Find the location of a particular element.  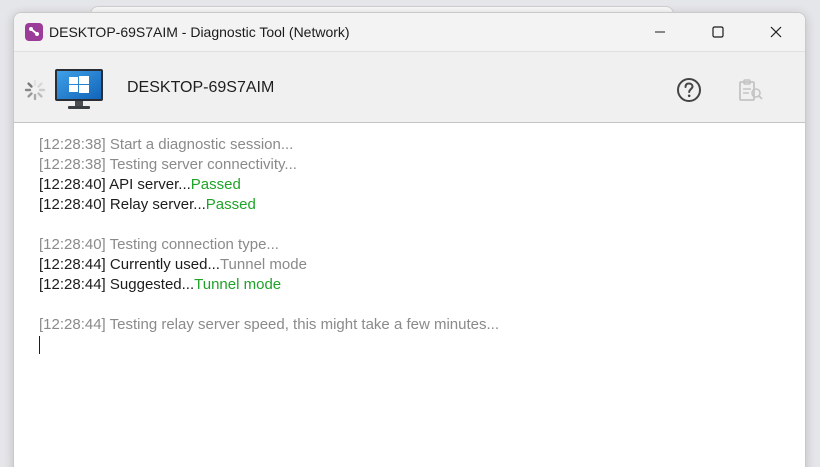

window-controls is located at coordinates (718, 32).